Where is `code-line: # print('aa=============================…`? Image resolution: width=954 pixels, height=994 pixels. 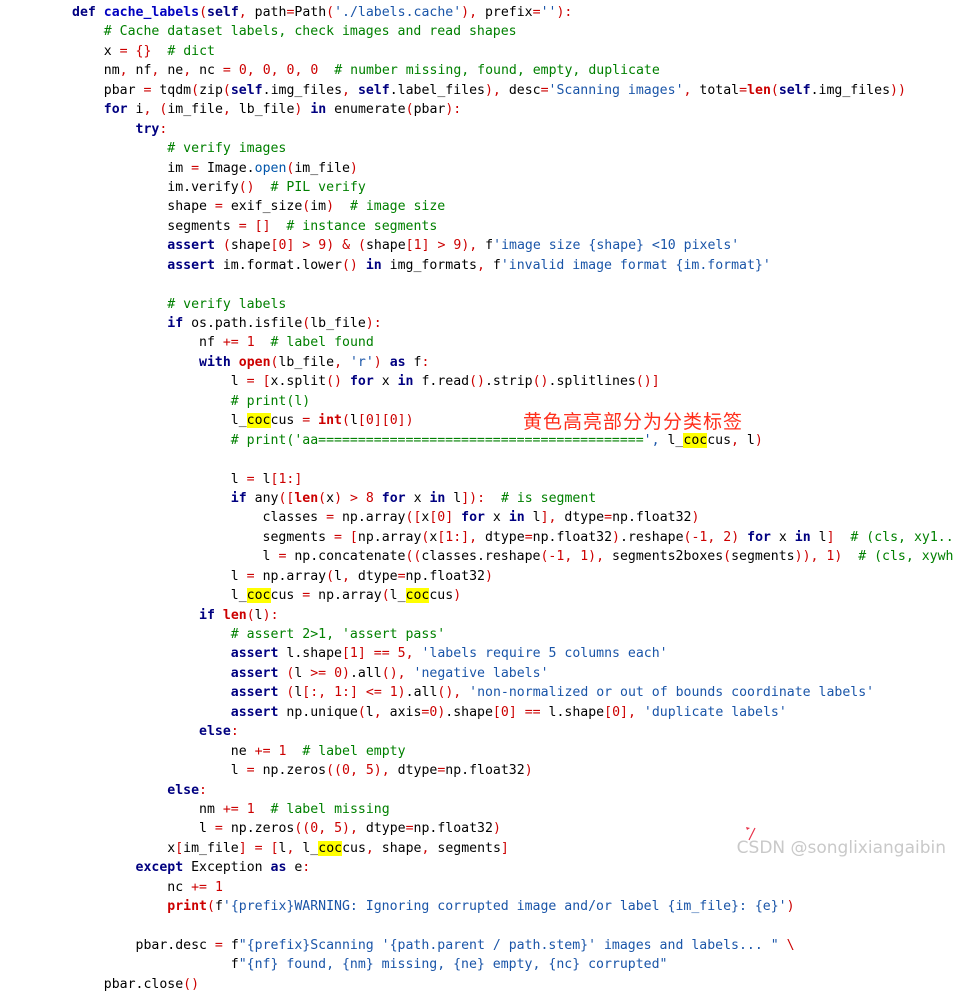 code-line: # print('aa=============================… is located at coordinates (496, 440).